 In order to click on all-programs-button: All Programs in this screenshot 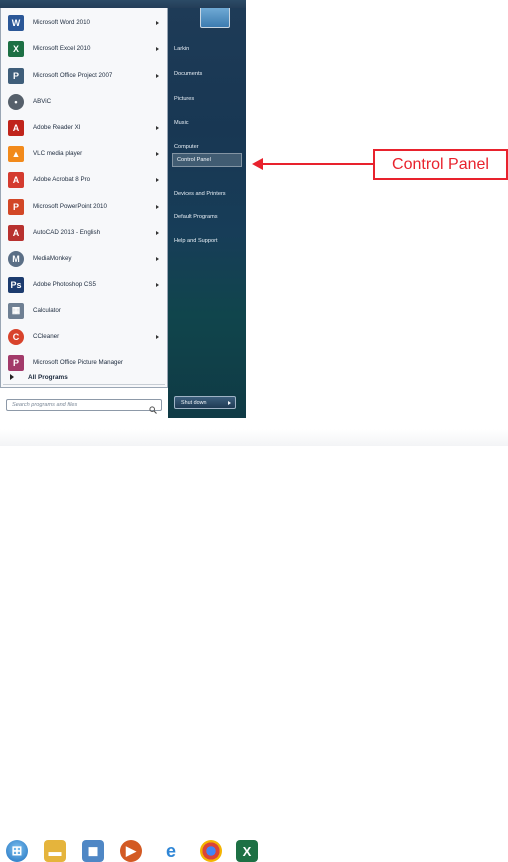, I will do `click(83, 377)`.